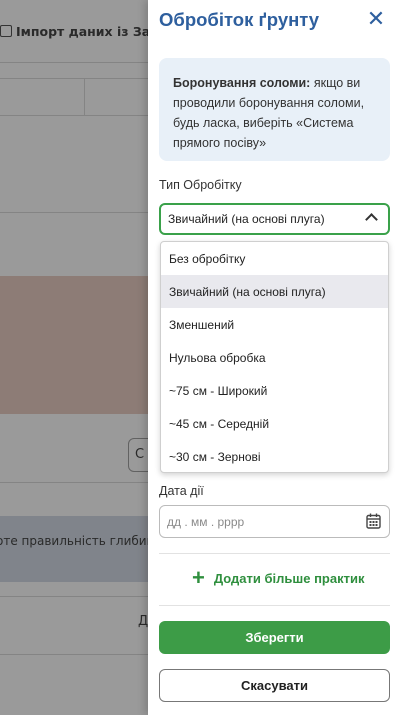 This screenshot has width=400, height=715. I want to click on date-label: Дата дії, so click(181, 491).